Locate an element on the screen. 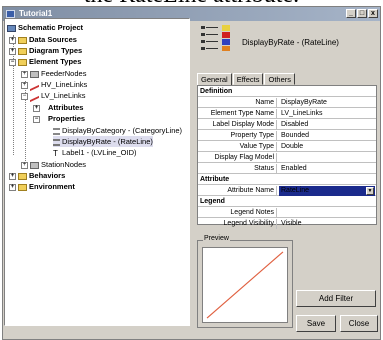  grid-row-element-type: Element Type Name LV_LineLinks is located at coordinates (287, 114).